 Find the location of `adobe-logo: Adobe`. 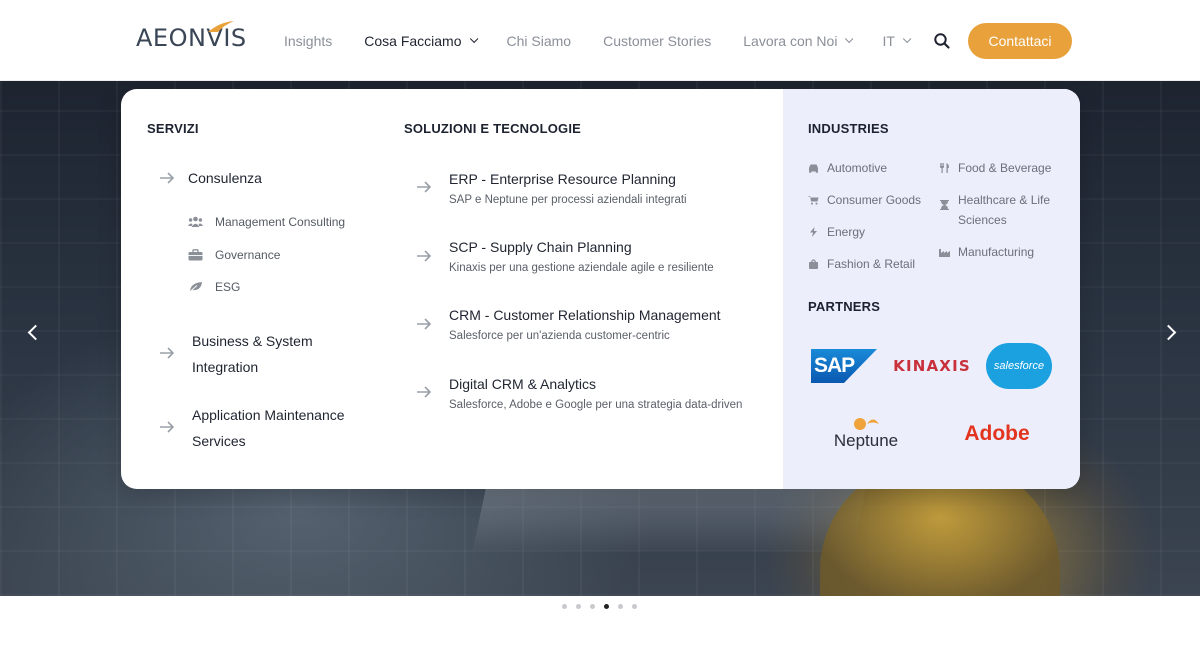

adobe-logo: Adobe is located at coordinates (997, 434).